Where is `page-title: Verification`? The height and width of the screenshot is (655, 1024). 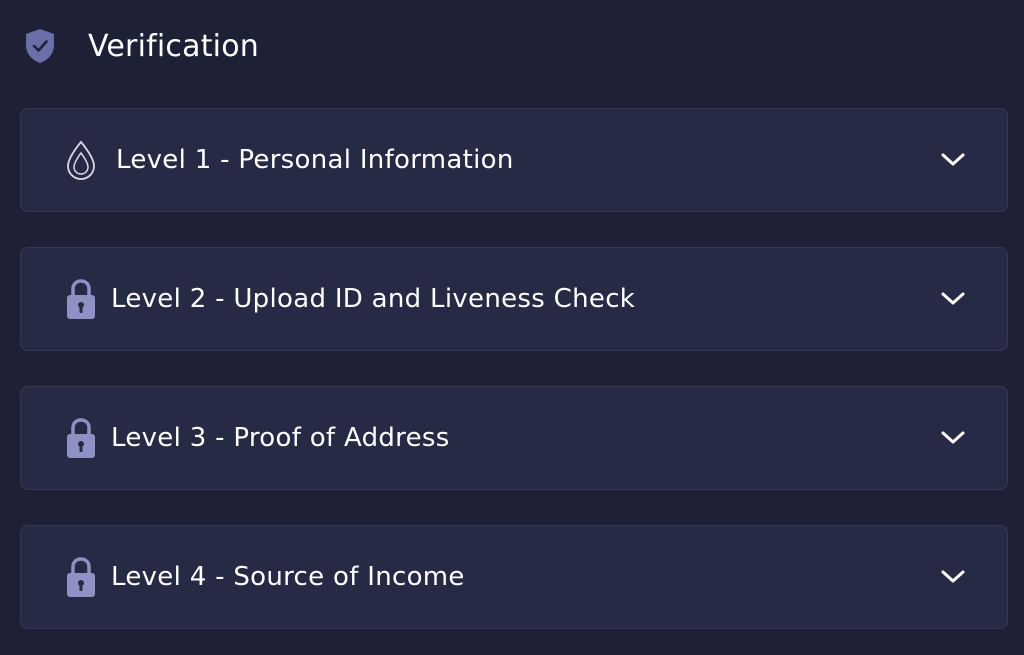 page-title: Verification is located at coordinates (173, 46).